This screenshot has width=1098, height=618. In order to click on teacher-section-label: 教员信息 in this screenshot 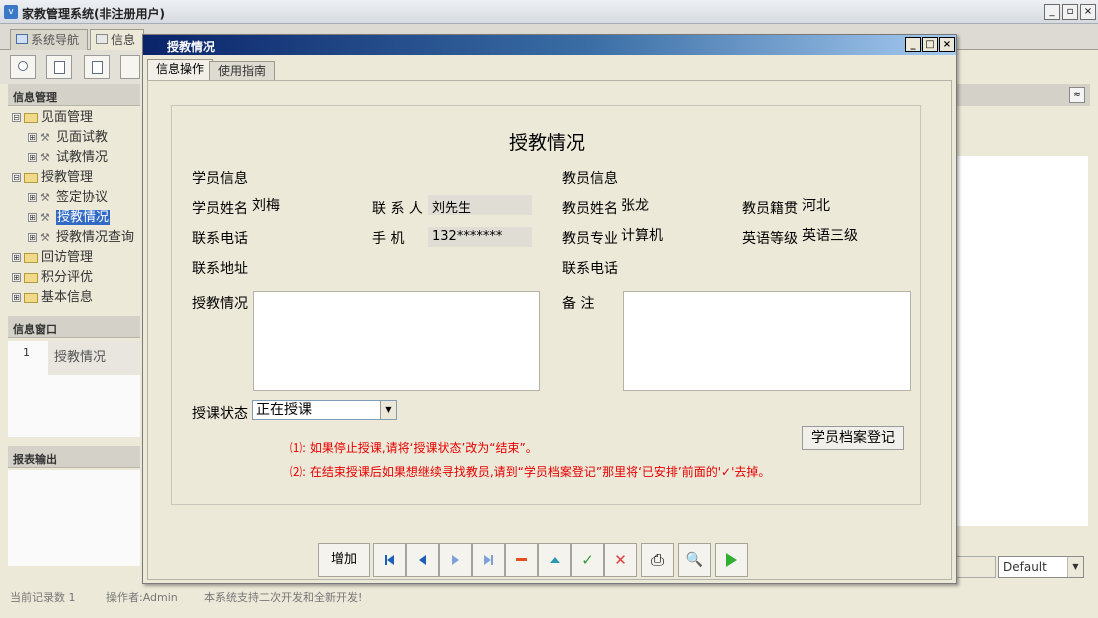, I will do `click(590, 179)`.